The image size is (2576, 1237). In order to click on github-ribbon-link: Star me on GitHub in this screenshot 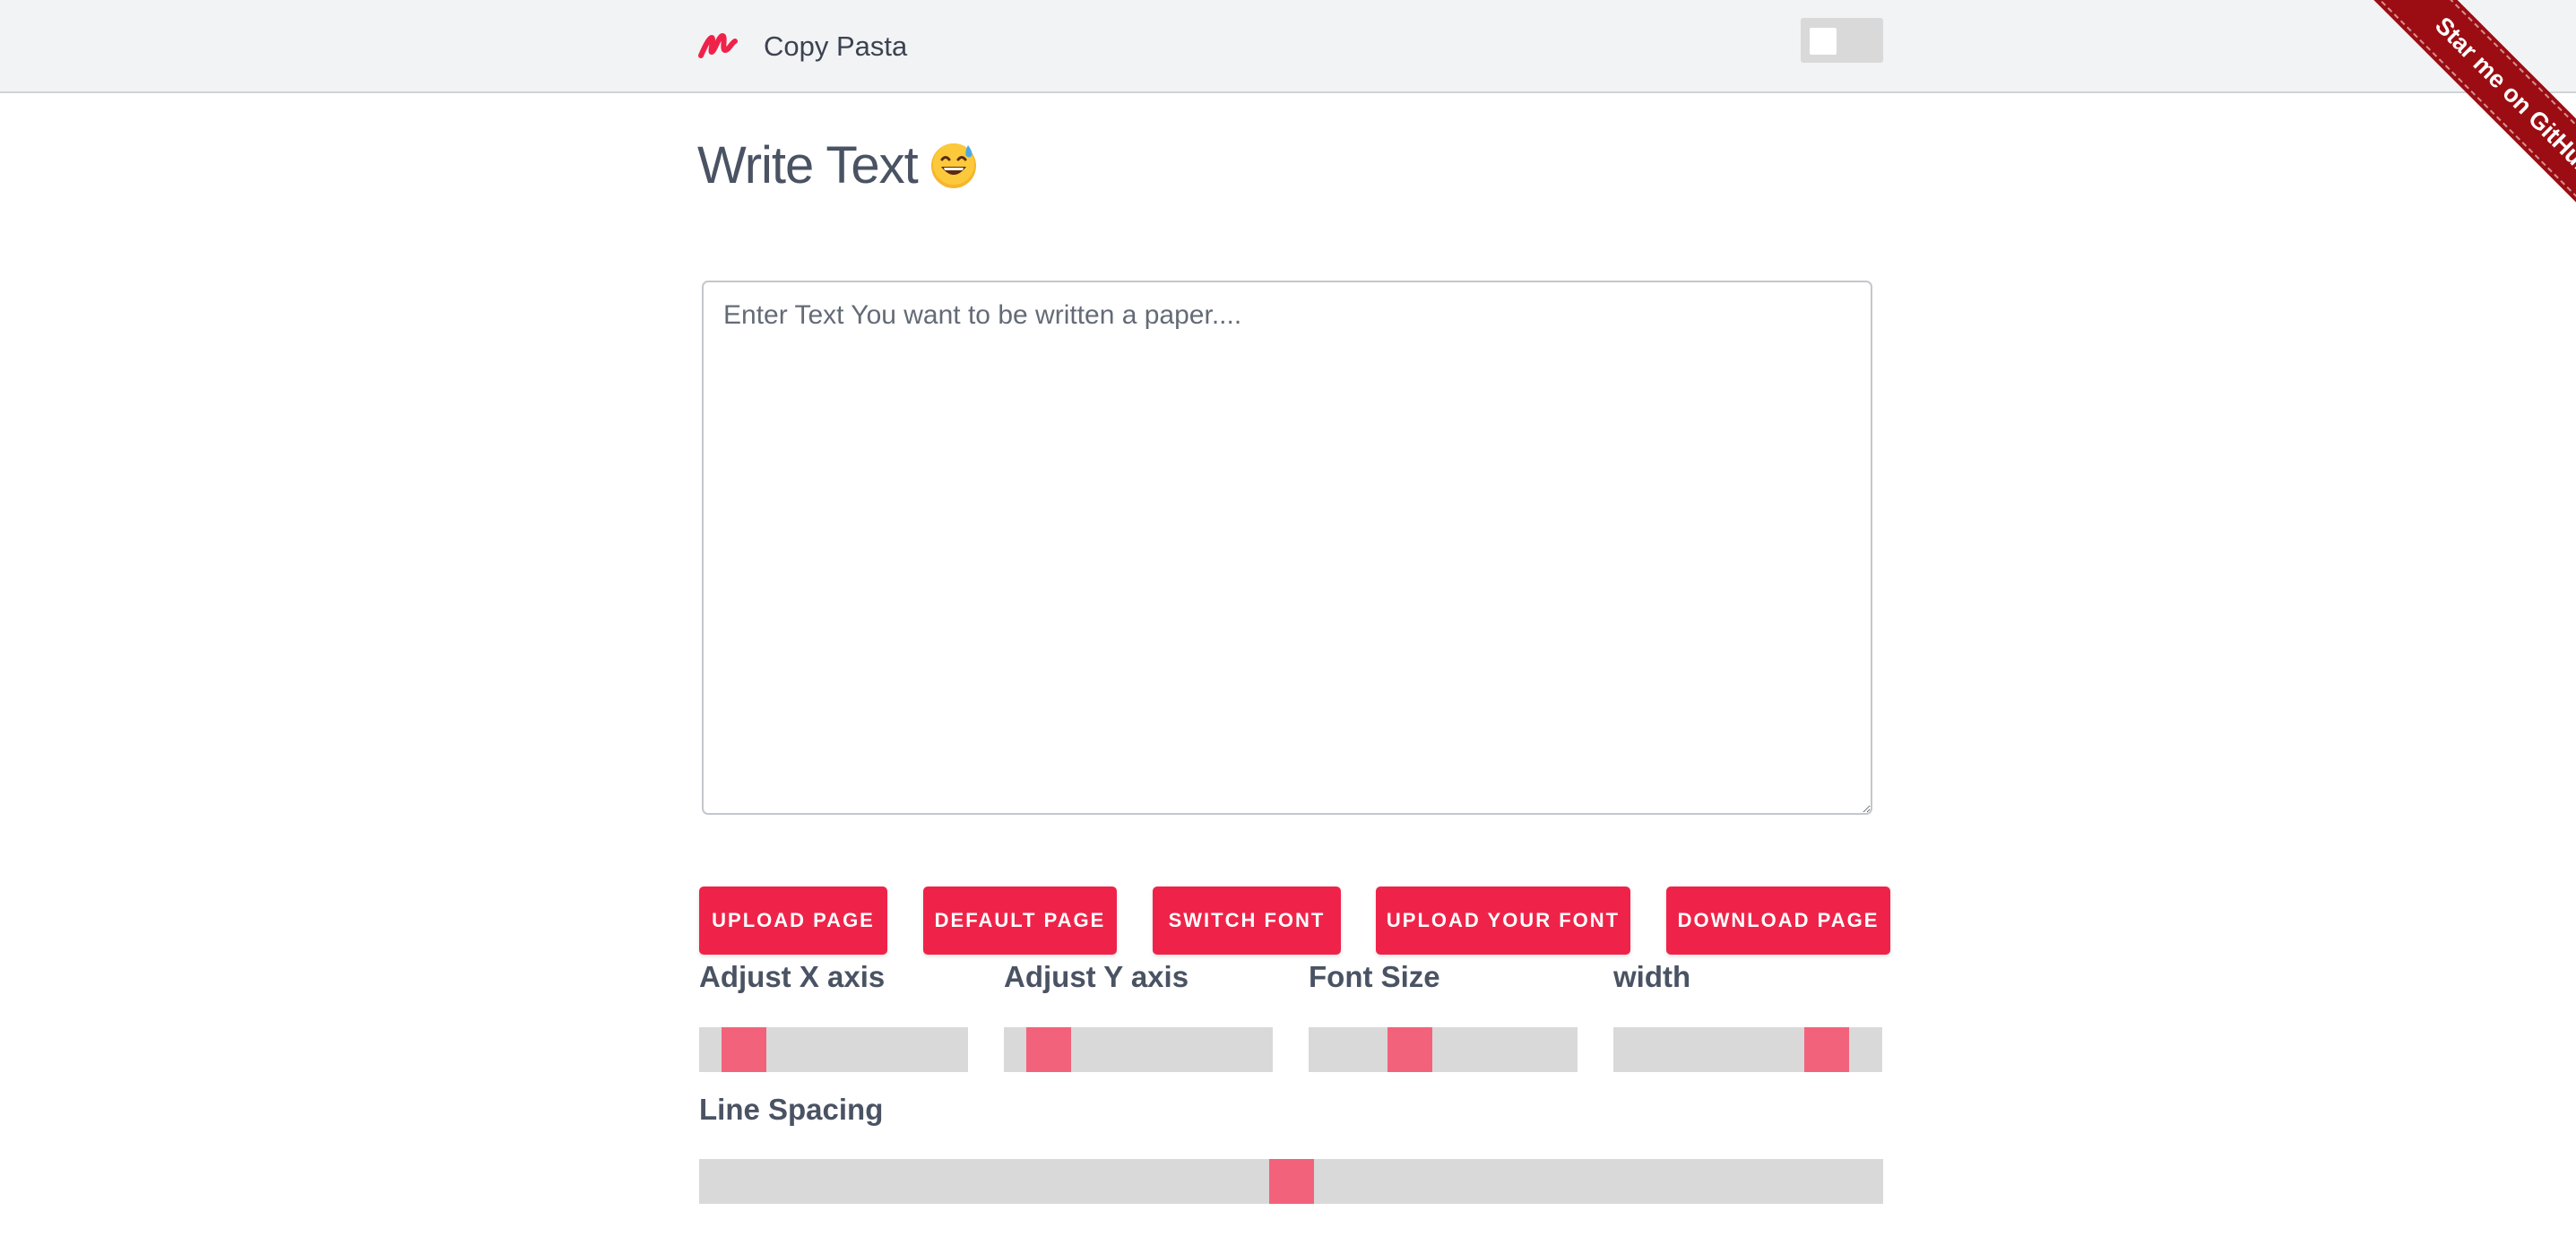, I will do `click(2469, 124)`.